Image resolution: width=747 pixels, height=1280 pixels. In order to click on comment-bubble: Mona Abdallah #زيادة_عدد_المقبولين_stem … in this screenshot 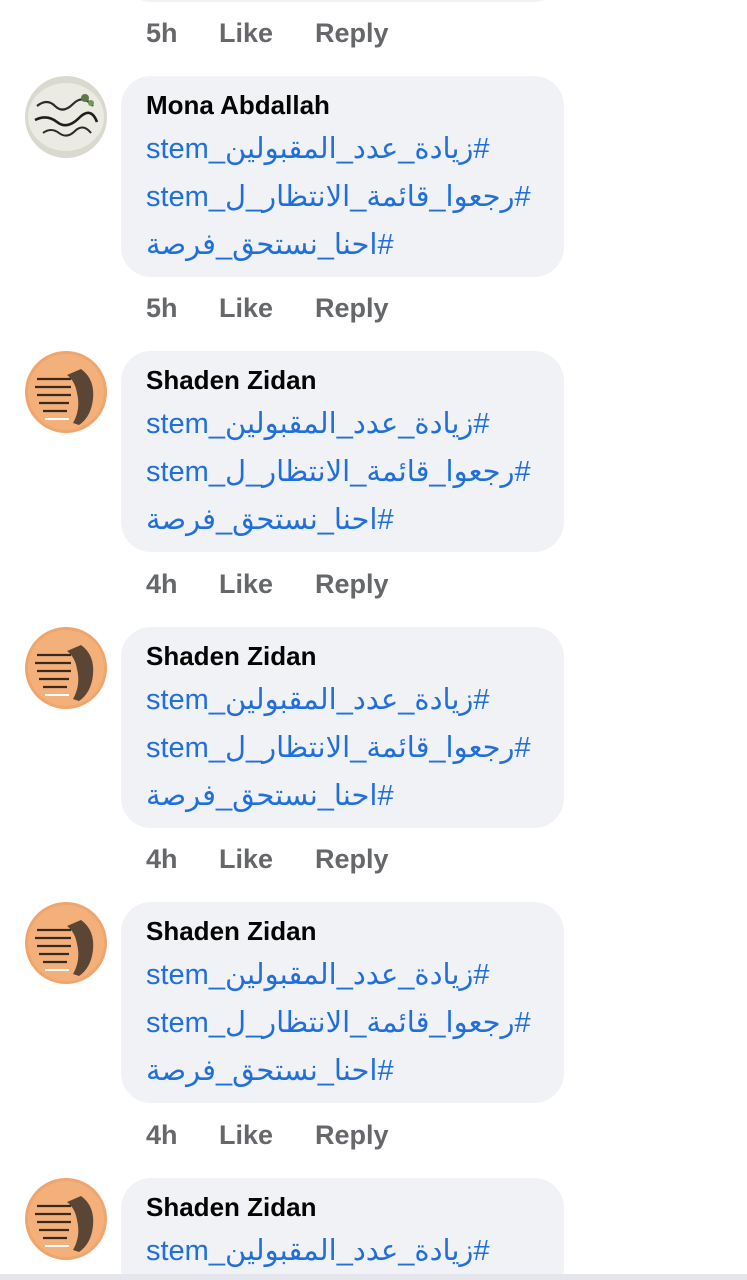, I will do `click(342, 176)`.